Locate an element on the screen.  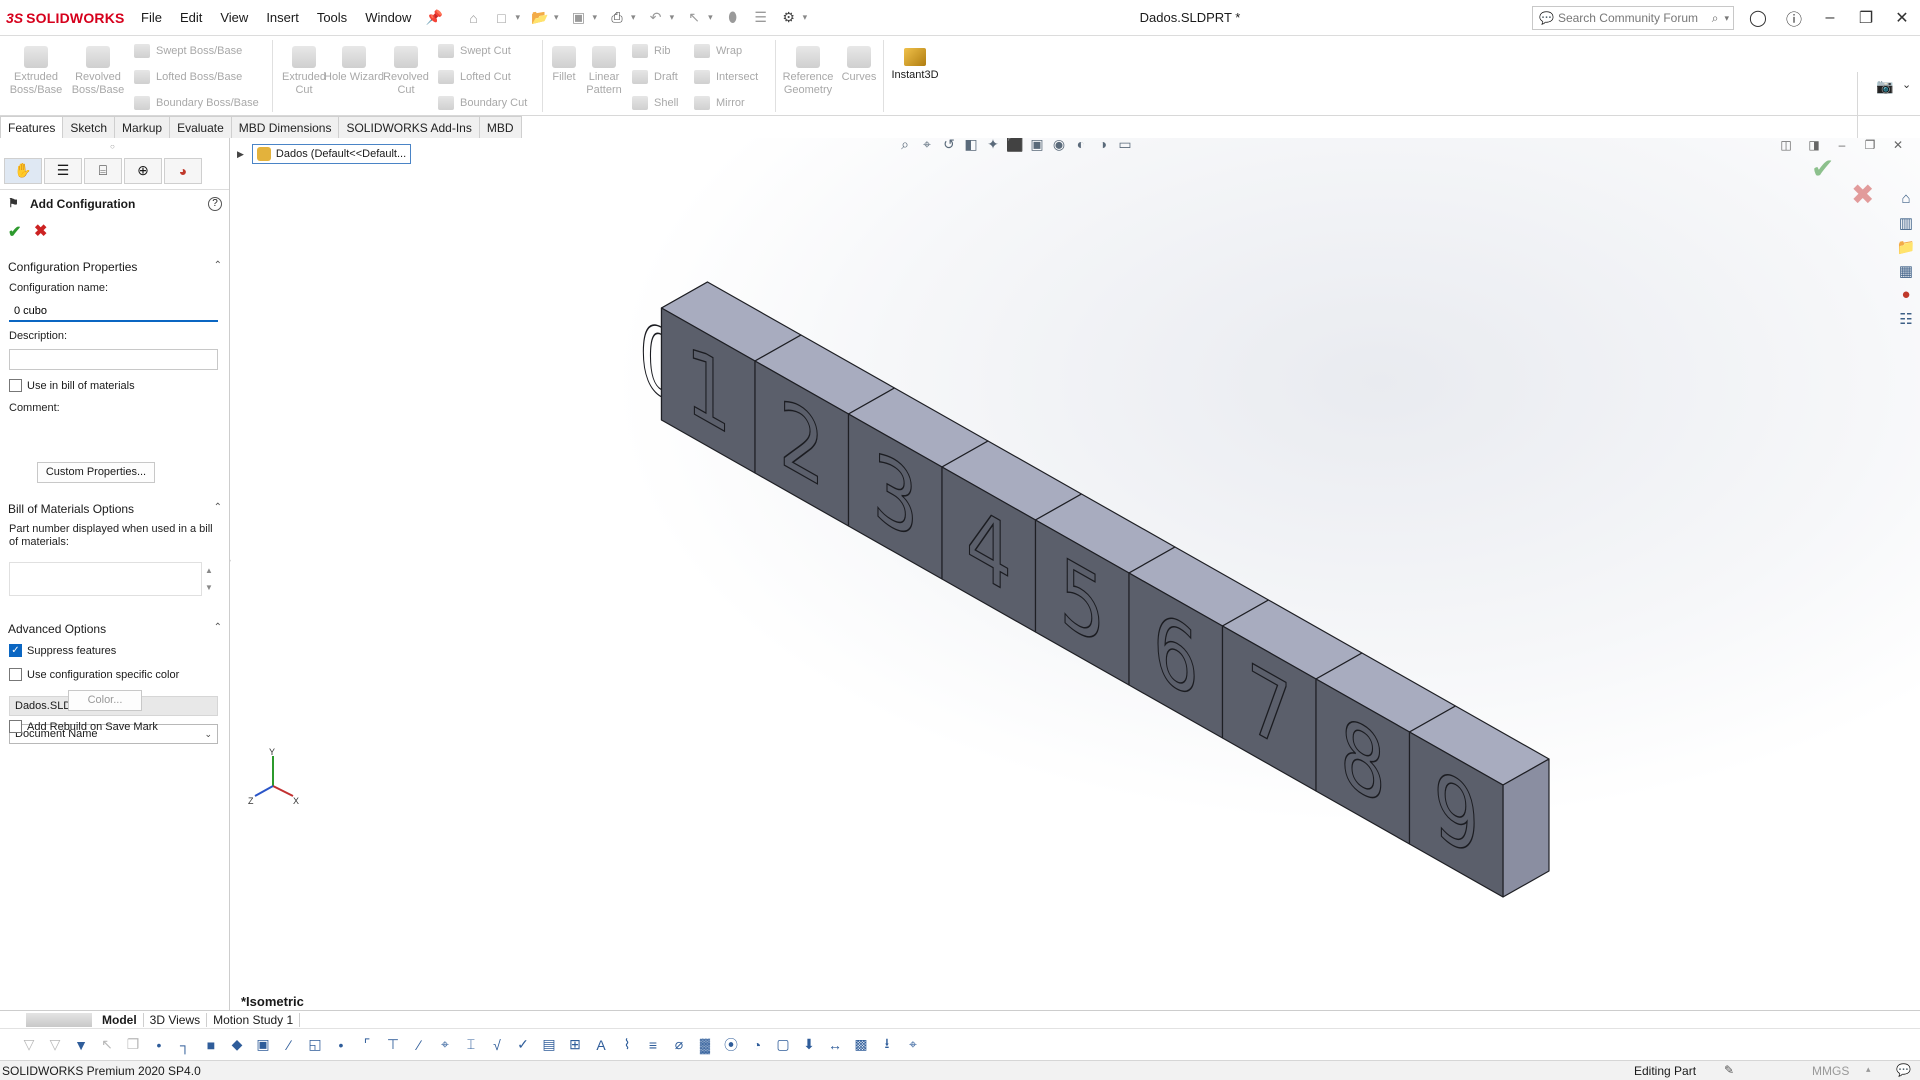
configuration-name-field is located at coordinates (113, 311).